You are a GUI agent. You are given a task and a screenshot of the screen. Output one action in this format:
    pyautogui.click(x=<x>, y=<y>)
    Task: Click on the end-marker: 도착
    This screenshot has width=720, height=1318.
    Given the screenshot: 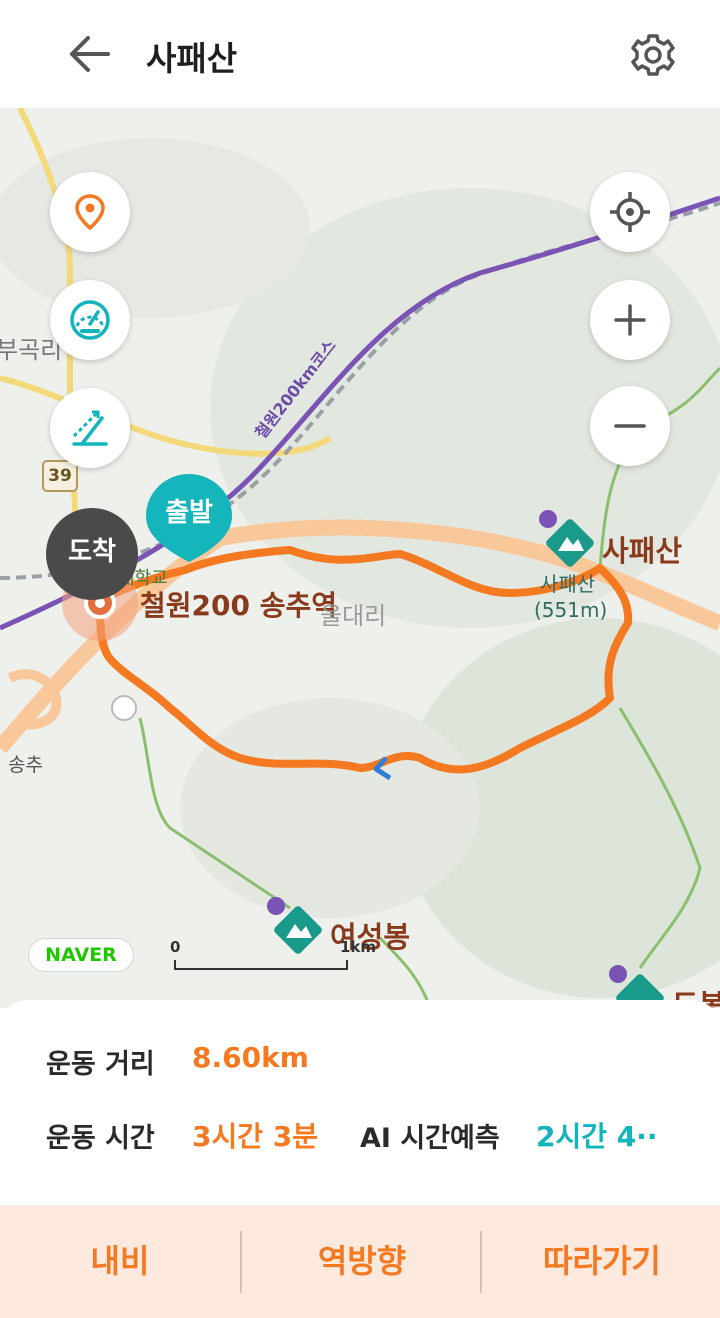 What is the action you would take?
    pyautogui.click(x=92, y=554)
    